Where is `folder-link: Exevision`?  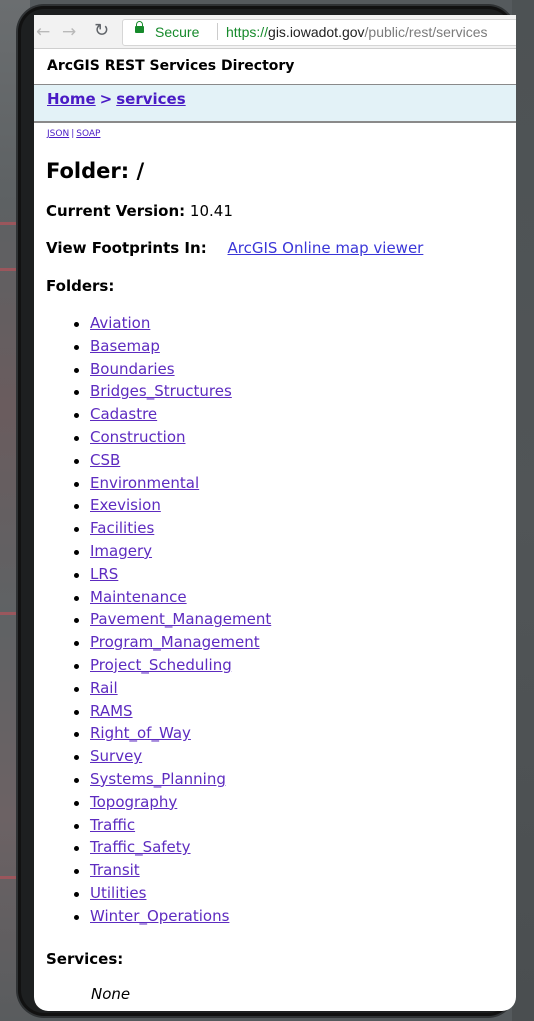
folder-link: Exevision is located at coordinates (125, 505).